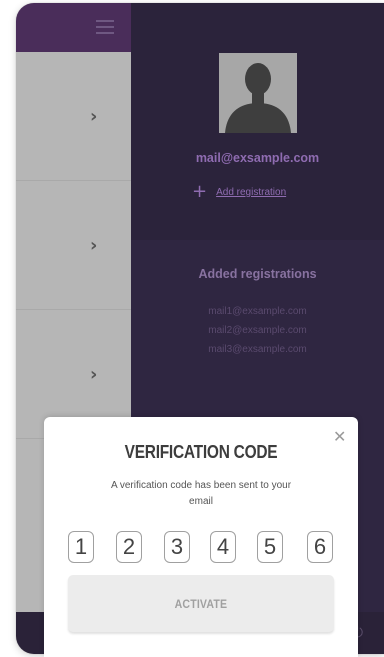 This screenshot has width=384, height=657. Describe the element at coordinates (81, 547) in the screenshot. I see `code-digit-1: 1` at that location.